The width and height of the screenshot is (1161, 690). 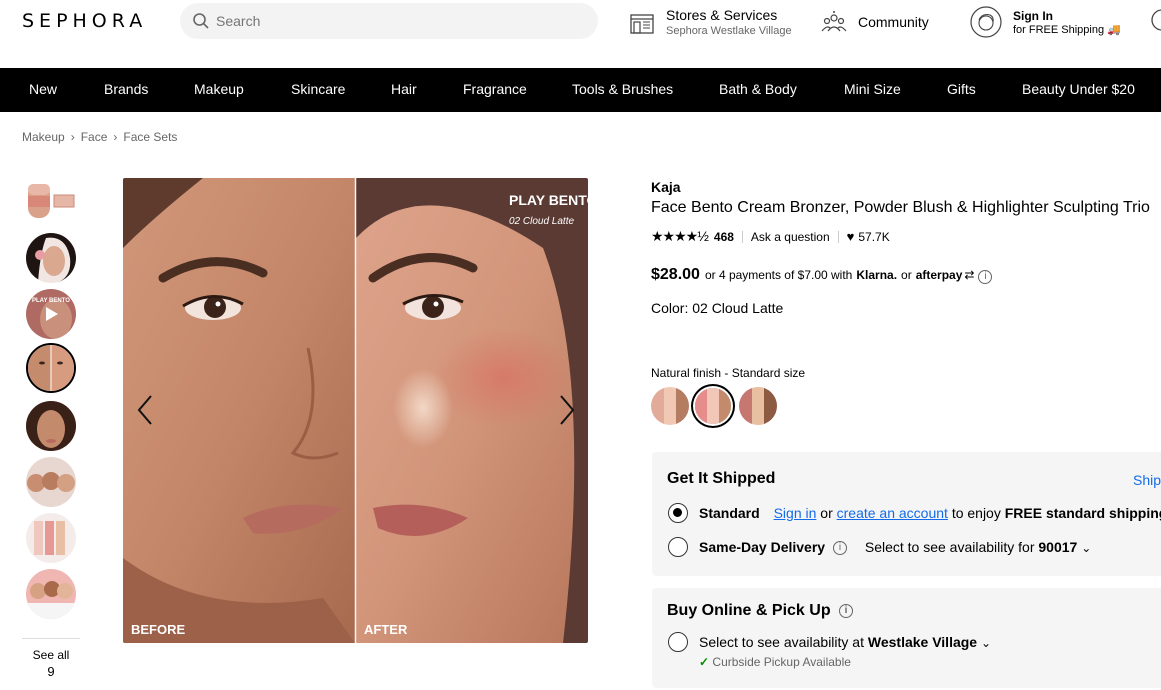 I want to click on nav-item-tools-brushes: Tools & Brushes, so click(x=622, y=89).